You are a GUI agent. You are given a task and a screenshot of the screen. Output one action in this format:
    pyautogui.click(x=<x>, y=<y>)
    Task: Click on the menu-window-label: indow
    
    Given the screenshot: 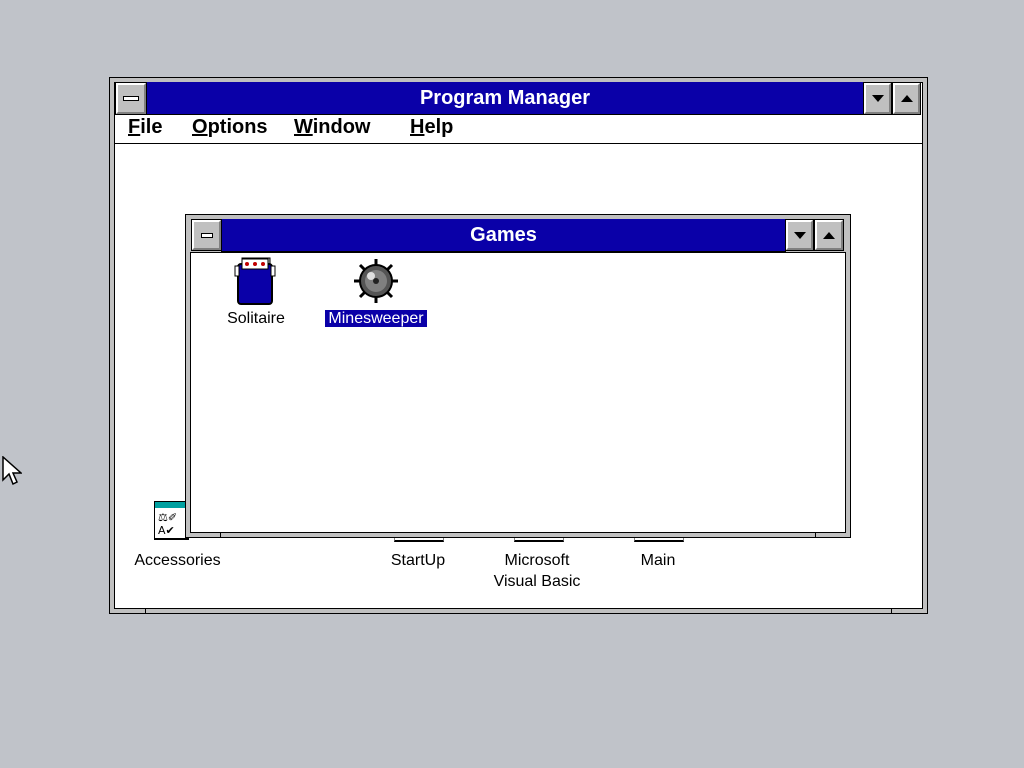 What is the action you would take?
    pyautogui.click(x=341, y=127)
    